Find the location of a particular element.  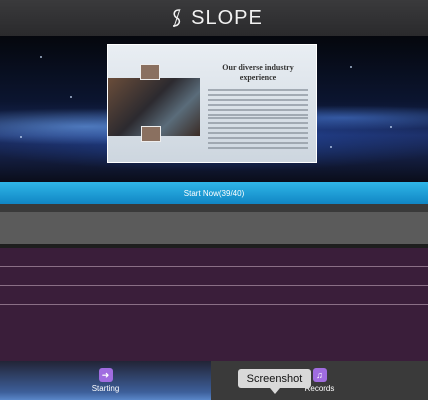

records-icon: ♫ is located at coordinates (319, 375).